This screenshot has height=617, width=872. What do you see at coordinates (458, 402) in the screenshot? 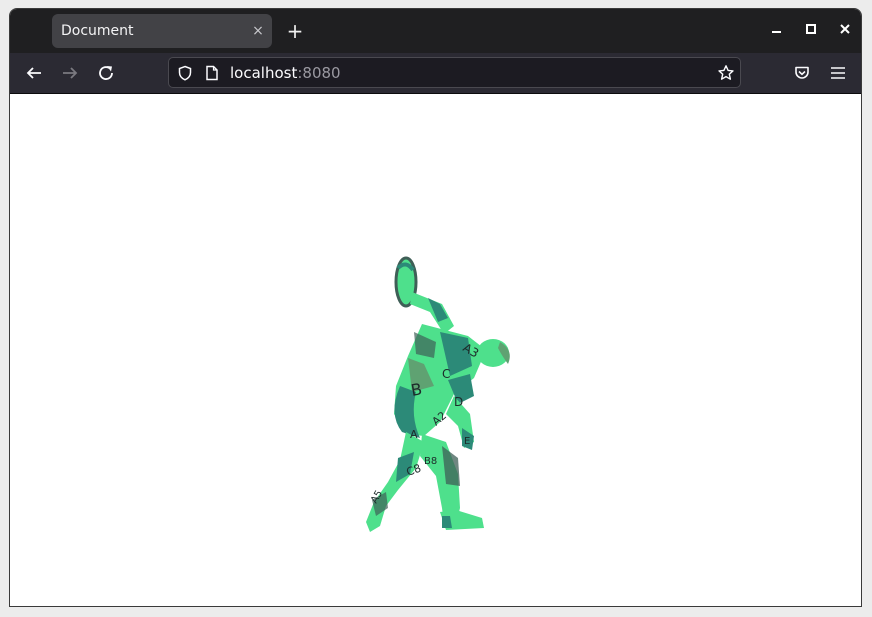
I see `patch-label: D` at bounding box center [458, 402].